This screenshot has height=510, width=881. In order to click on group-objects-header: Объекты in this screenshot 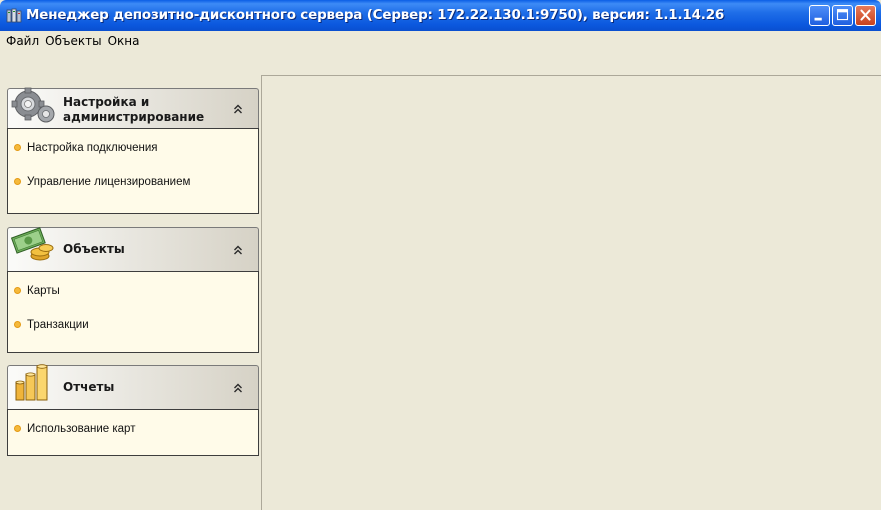, I will do `click(133, 249)`.